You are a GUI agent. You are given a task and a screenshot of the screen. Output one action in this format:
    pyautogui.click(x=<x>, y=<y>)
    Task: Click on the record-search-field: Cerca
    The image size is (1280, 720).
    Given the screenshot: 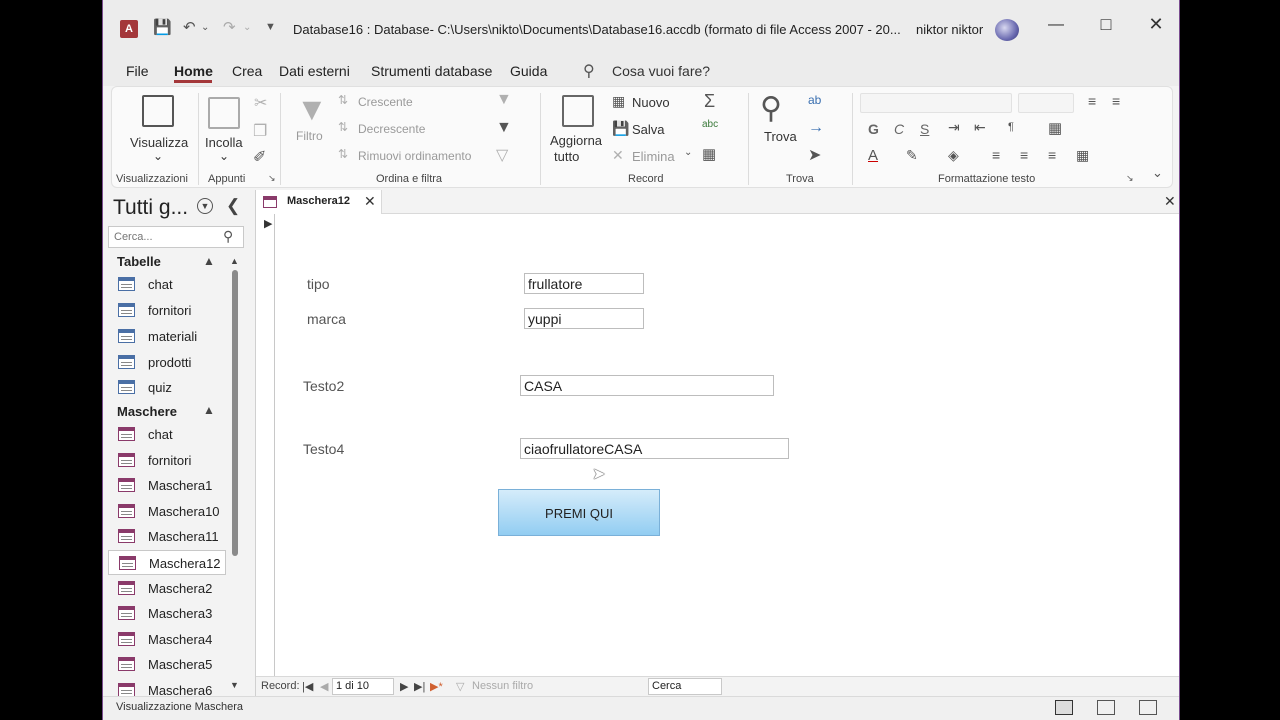 What is the action you would take?
    pyautogui.click(x=685, y=686)
    